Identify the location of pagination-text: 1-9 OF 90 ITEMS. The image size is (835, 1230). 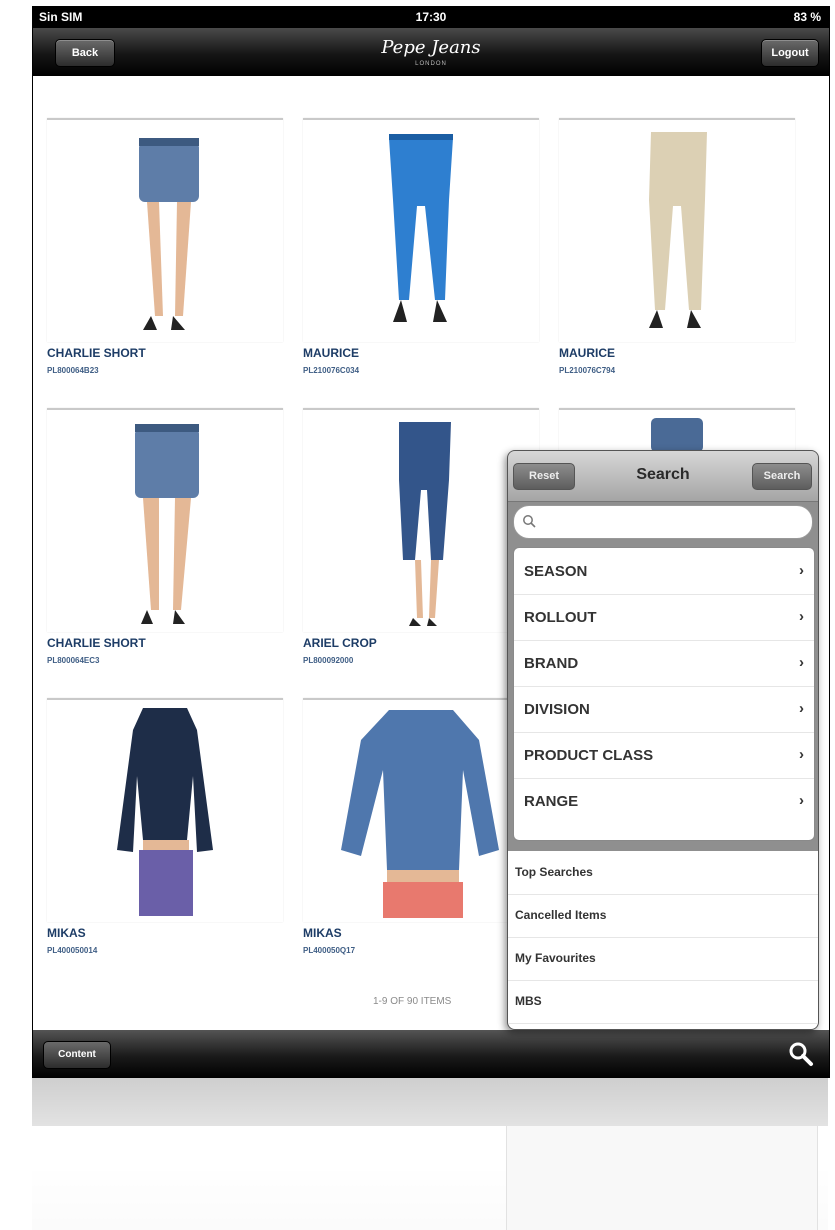
(412, 1001).